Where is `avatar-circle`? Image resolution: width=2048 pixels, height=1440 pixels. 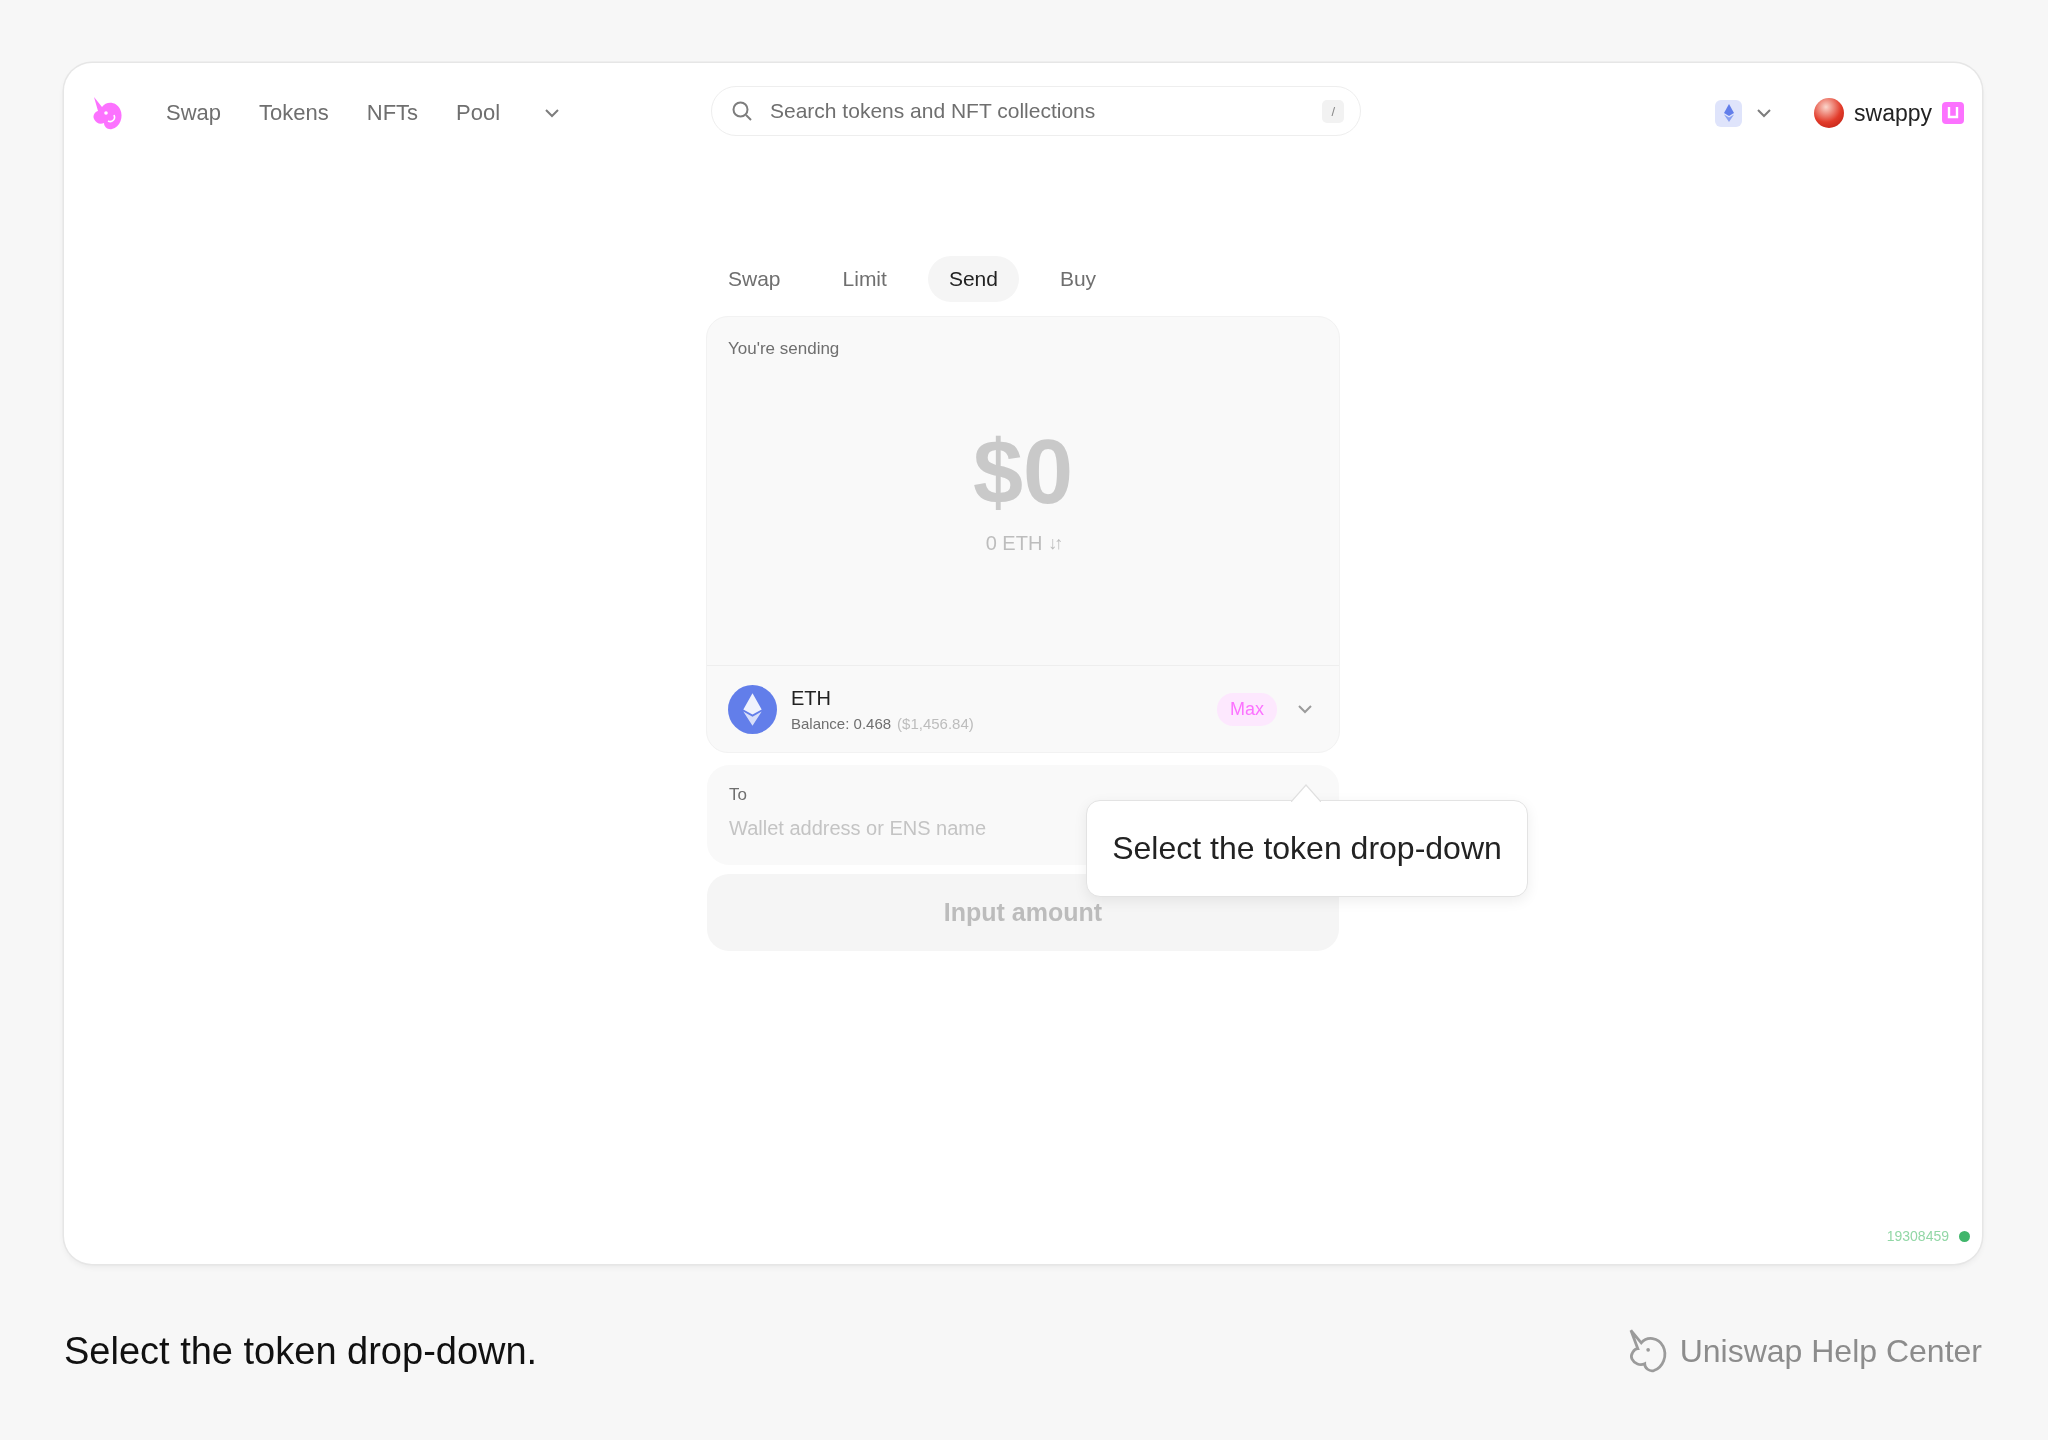 avatar-circle is located at coordinates (1829, 113).